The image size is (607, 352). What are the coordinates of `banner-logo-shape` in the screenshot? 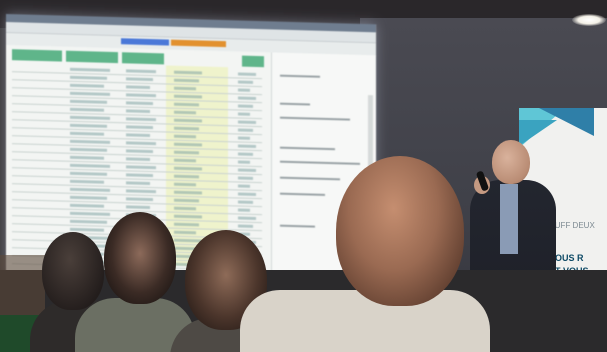 It's located at (538, 133).